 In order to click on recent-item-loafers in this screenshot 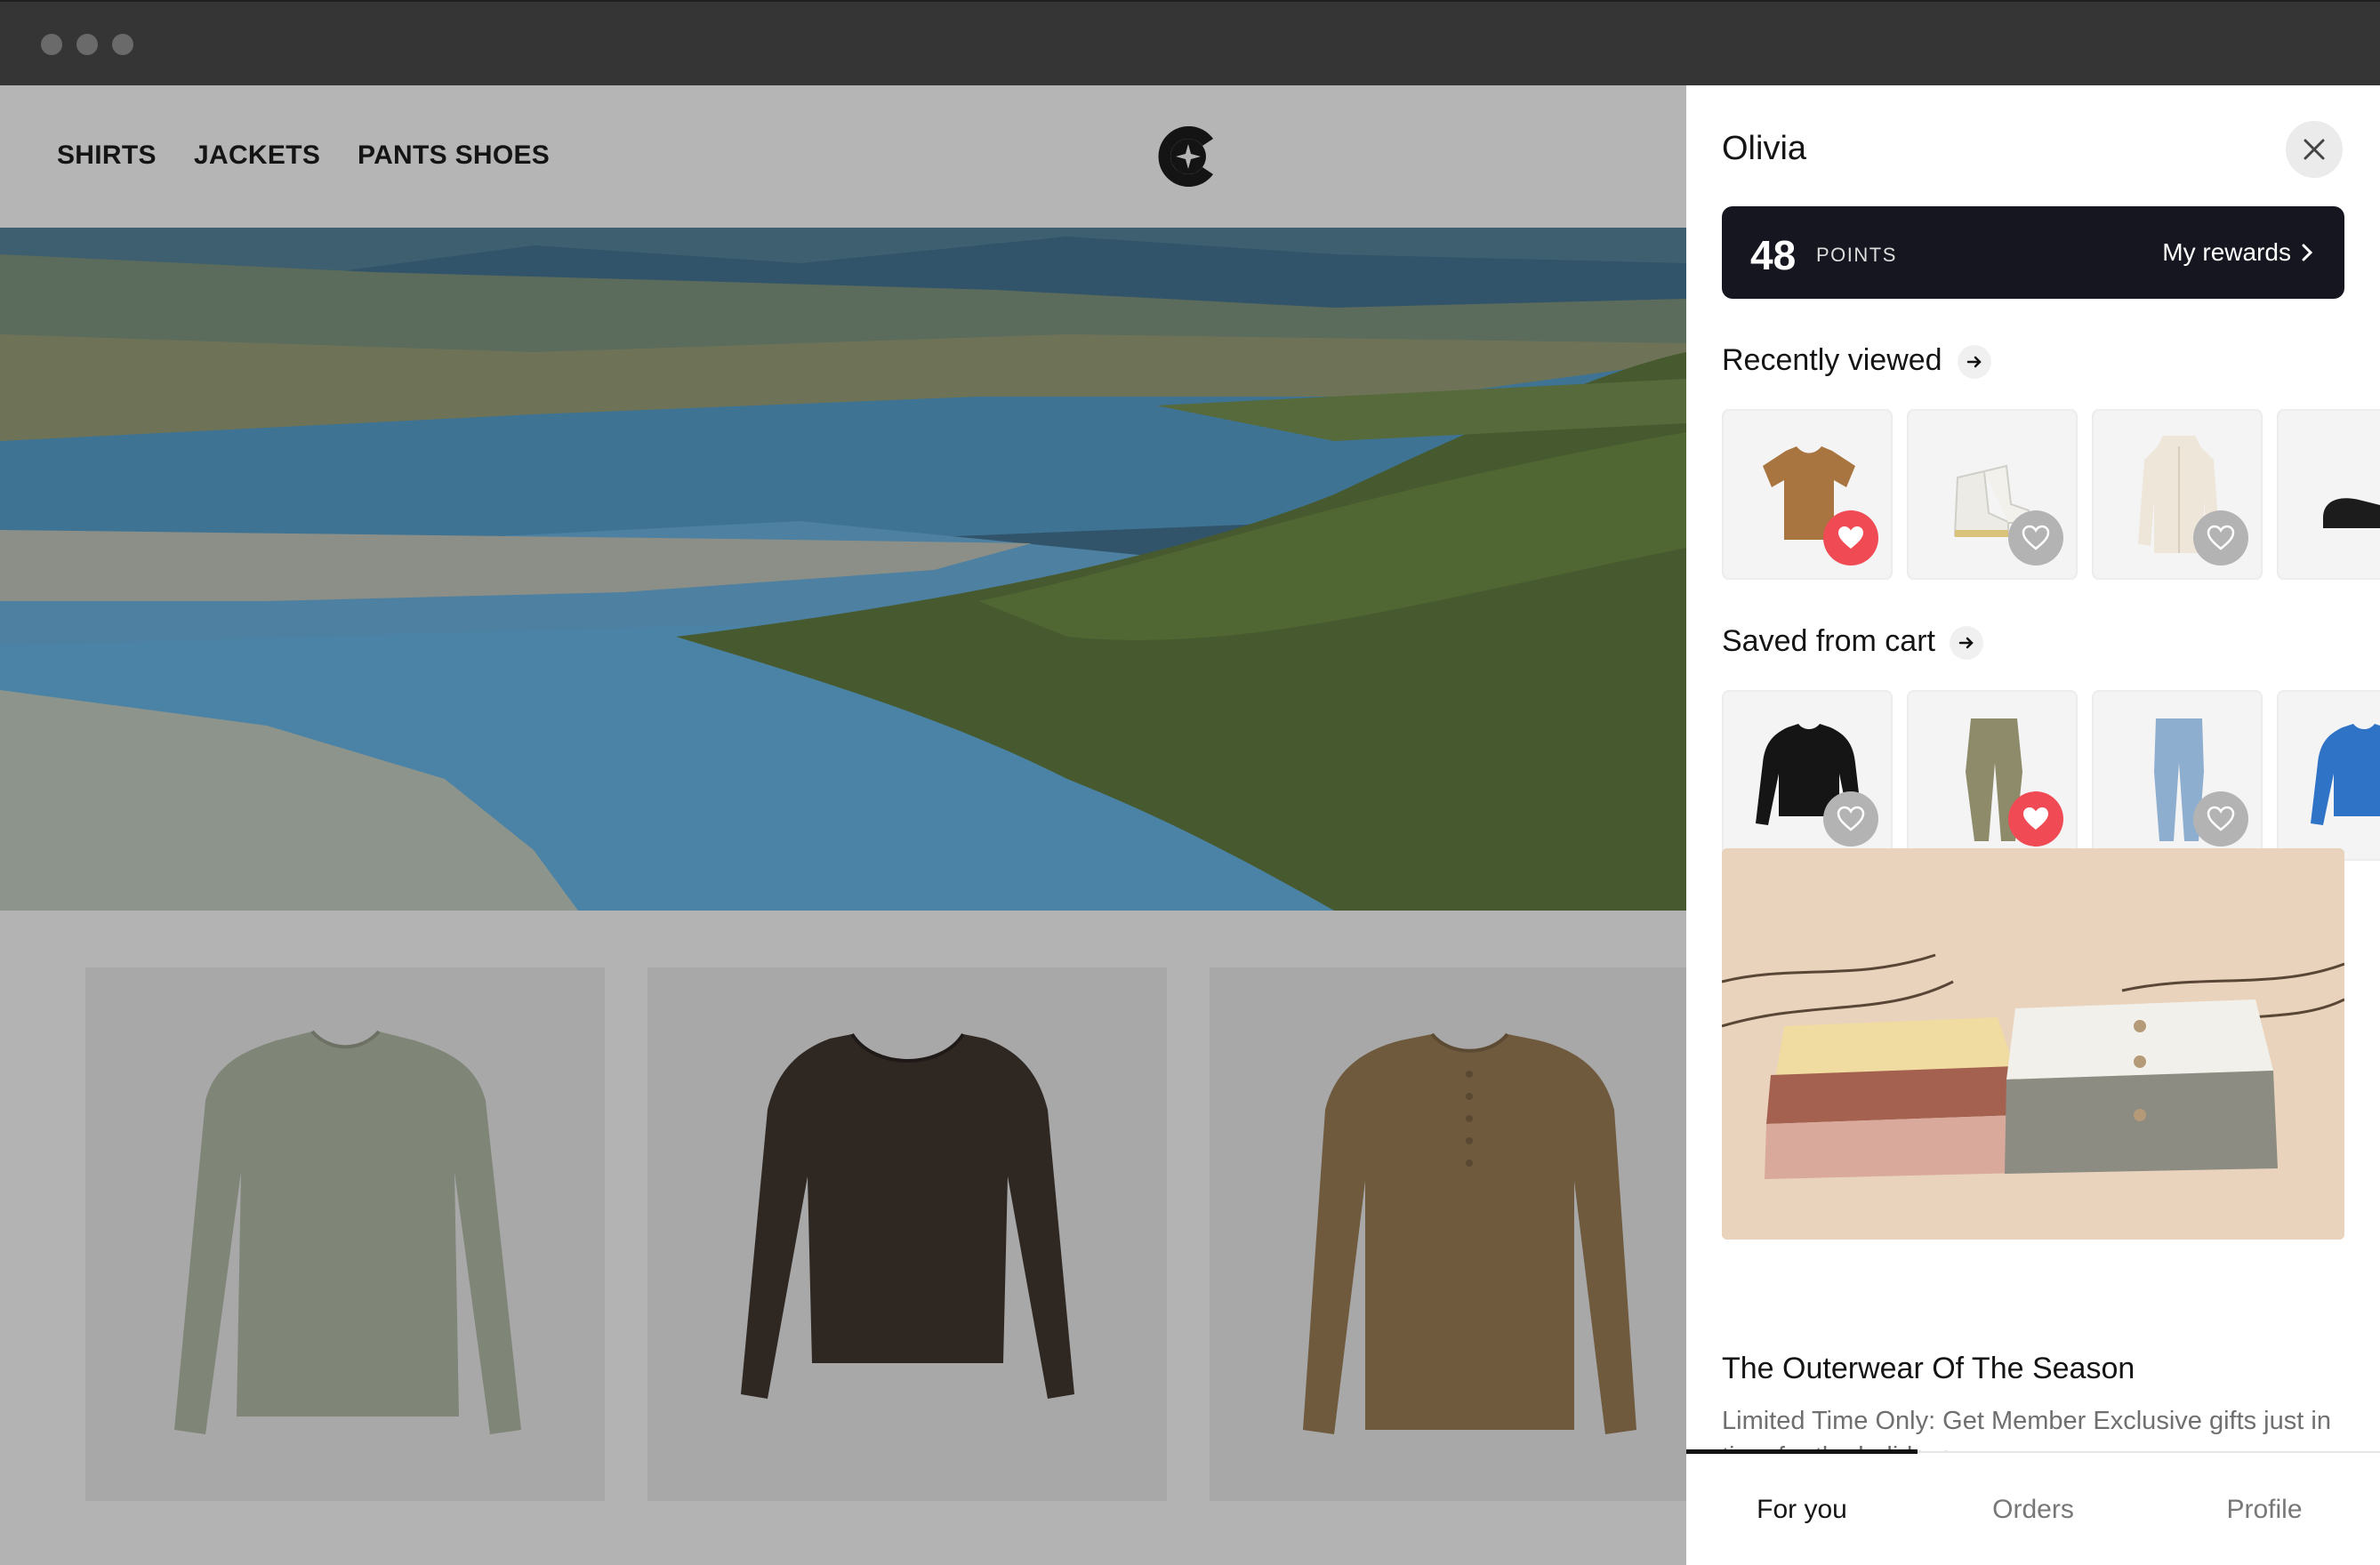, I will do `click(2328, 494)`.